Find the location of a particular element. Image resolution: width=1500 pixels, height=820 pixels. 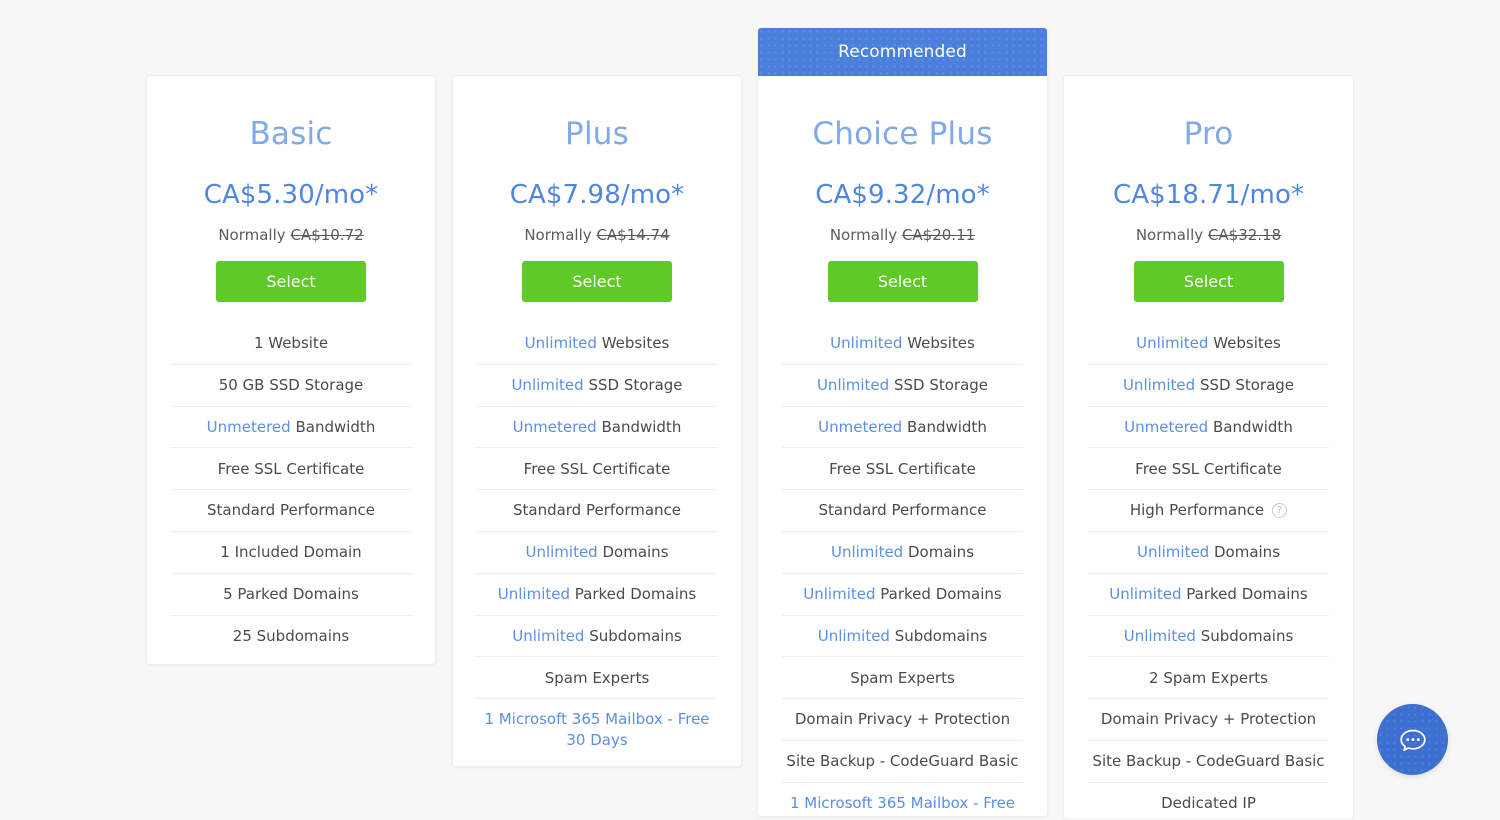

feature-label: Domains is located at coordinates (1247, 552).